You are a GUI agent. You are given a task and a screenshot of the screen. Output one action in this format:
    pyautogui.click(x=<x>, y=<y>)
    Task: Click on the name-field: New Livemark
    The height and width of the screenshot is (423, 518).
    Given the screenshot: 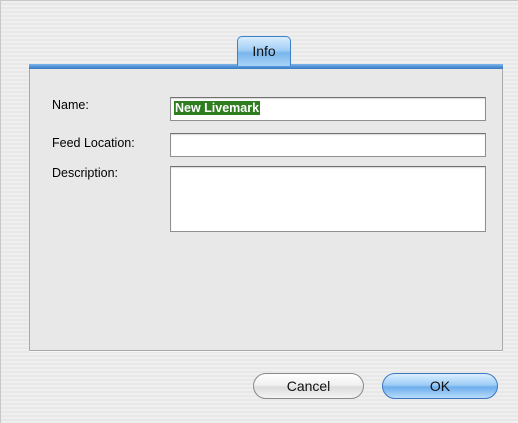 What is the action you would take?
    pyautogui.click(x=328, y=109)
    